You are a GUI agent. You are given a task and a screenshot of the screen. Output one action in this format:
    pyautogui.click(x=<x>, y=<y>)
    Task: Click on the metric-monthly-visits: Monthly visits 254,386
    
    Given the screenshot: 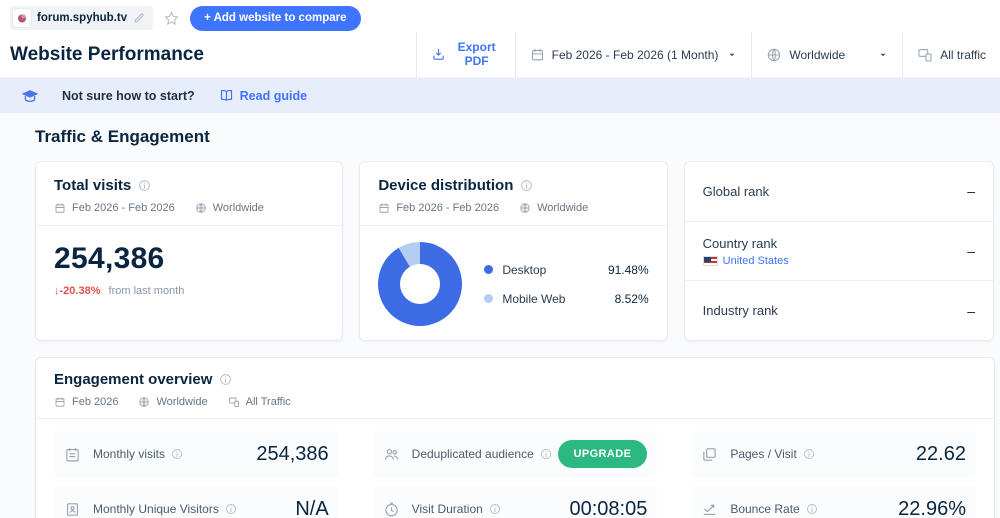 What is the action you would take?
    pyautogui.click(x=196, y=454)
    